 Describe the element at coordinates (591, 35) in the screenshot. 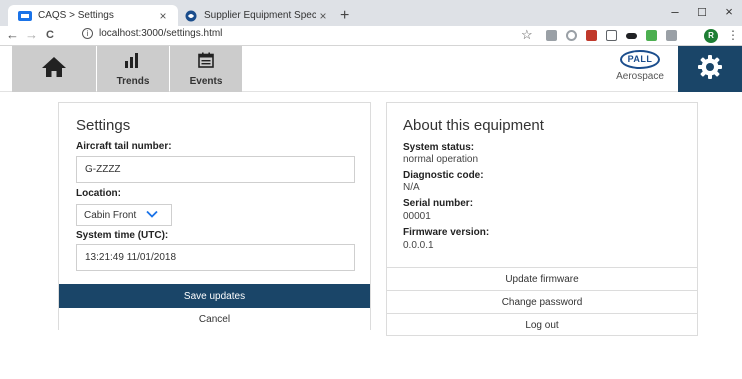

I see `mail-extension-icon` at that location.